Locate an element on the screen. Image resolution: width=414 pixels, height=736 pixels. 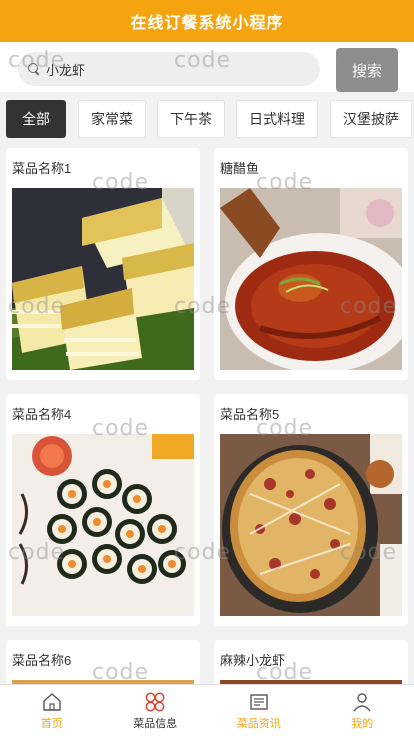
pizza-photo is located at coordinates (311, 525).